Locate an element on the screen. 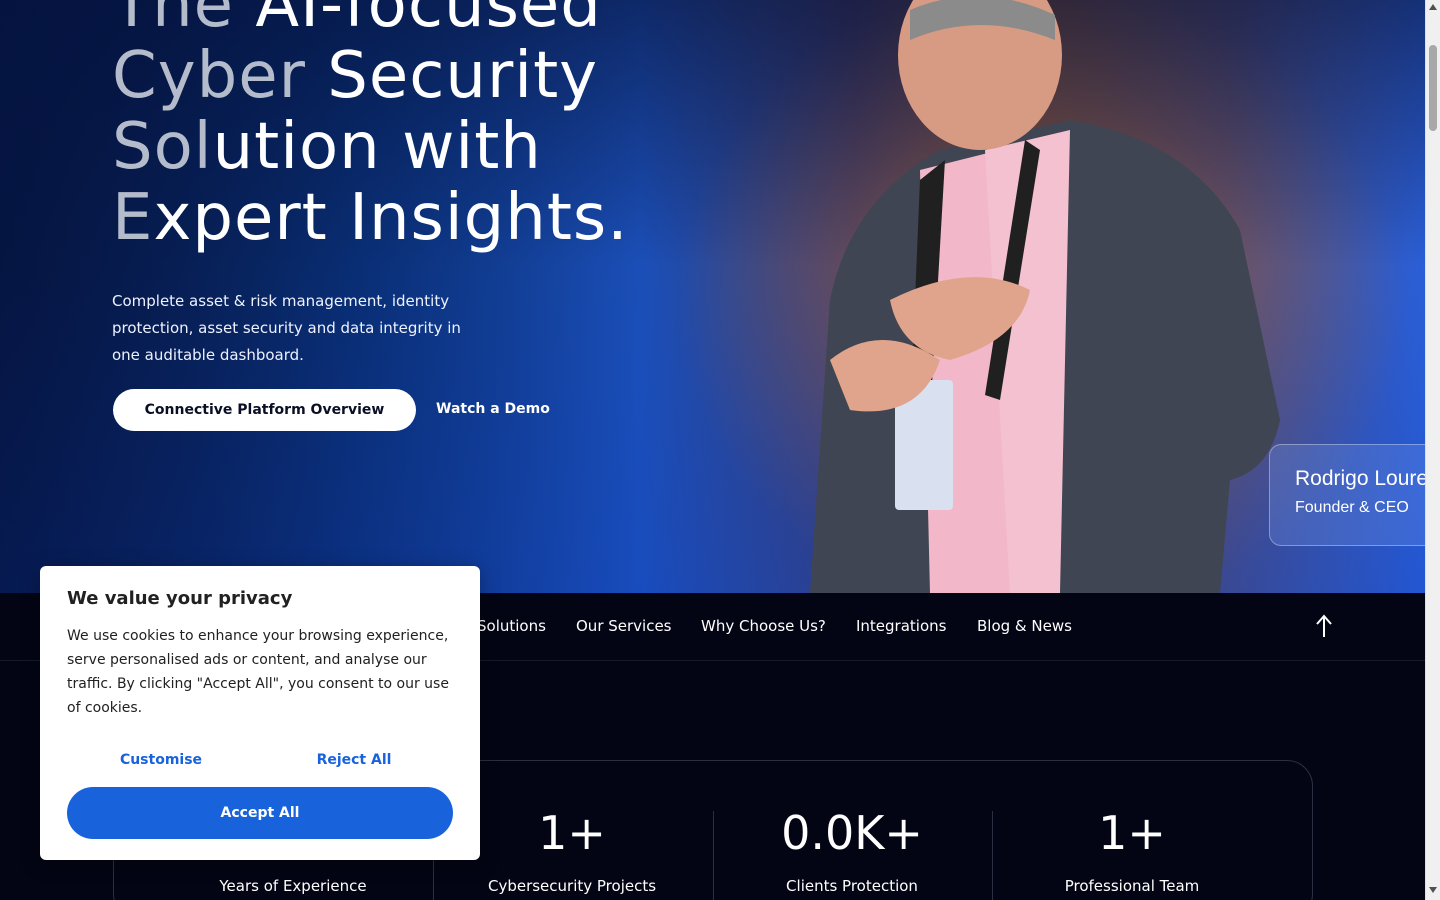  stat-label: Clients Protection is located at coordinates (852, 886).